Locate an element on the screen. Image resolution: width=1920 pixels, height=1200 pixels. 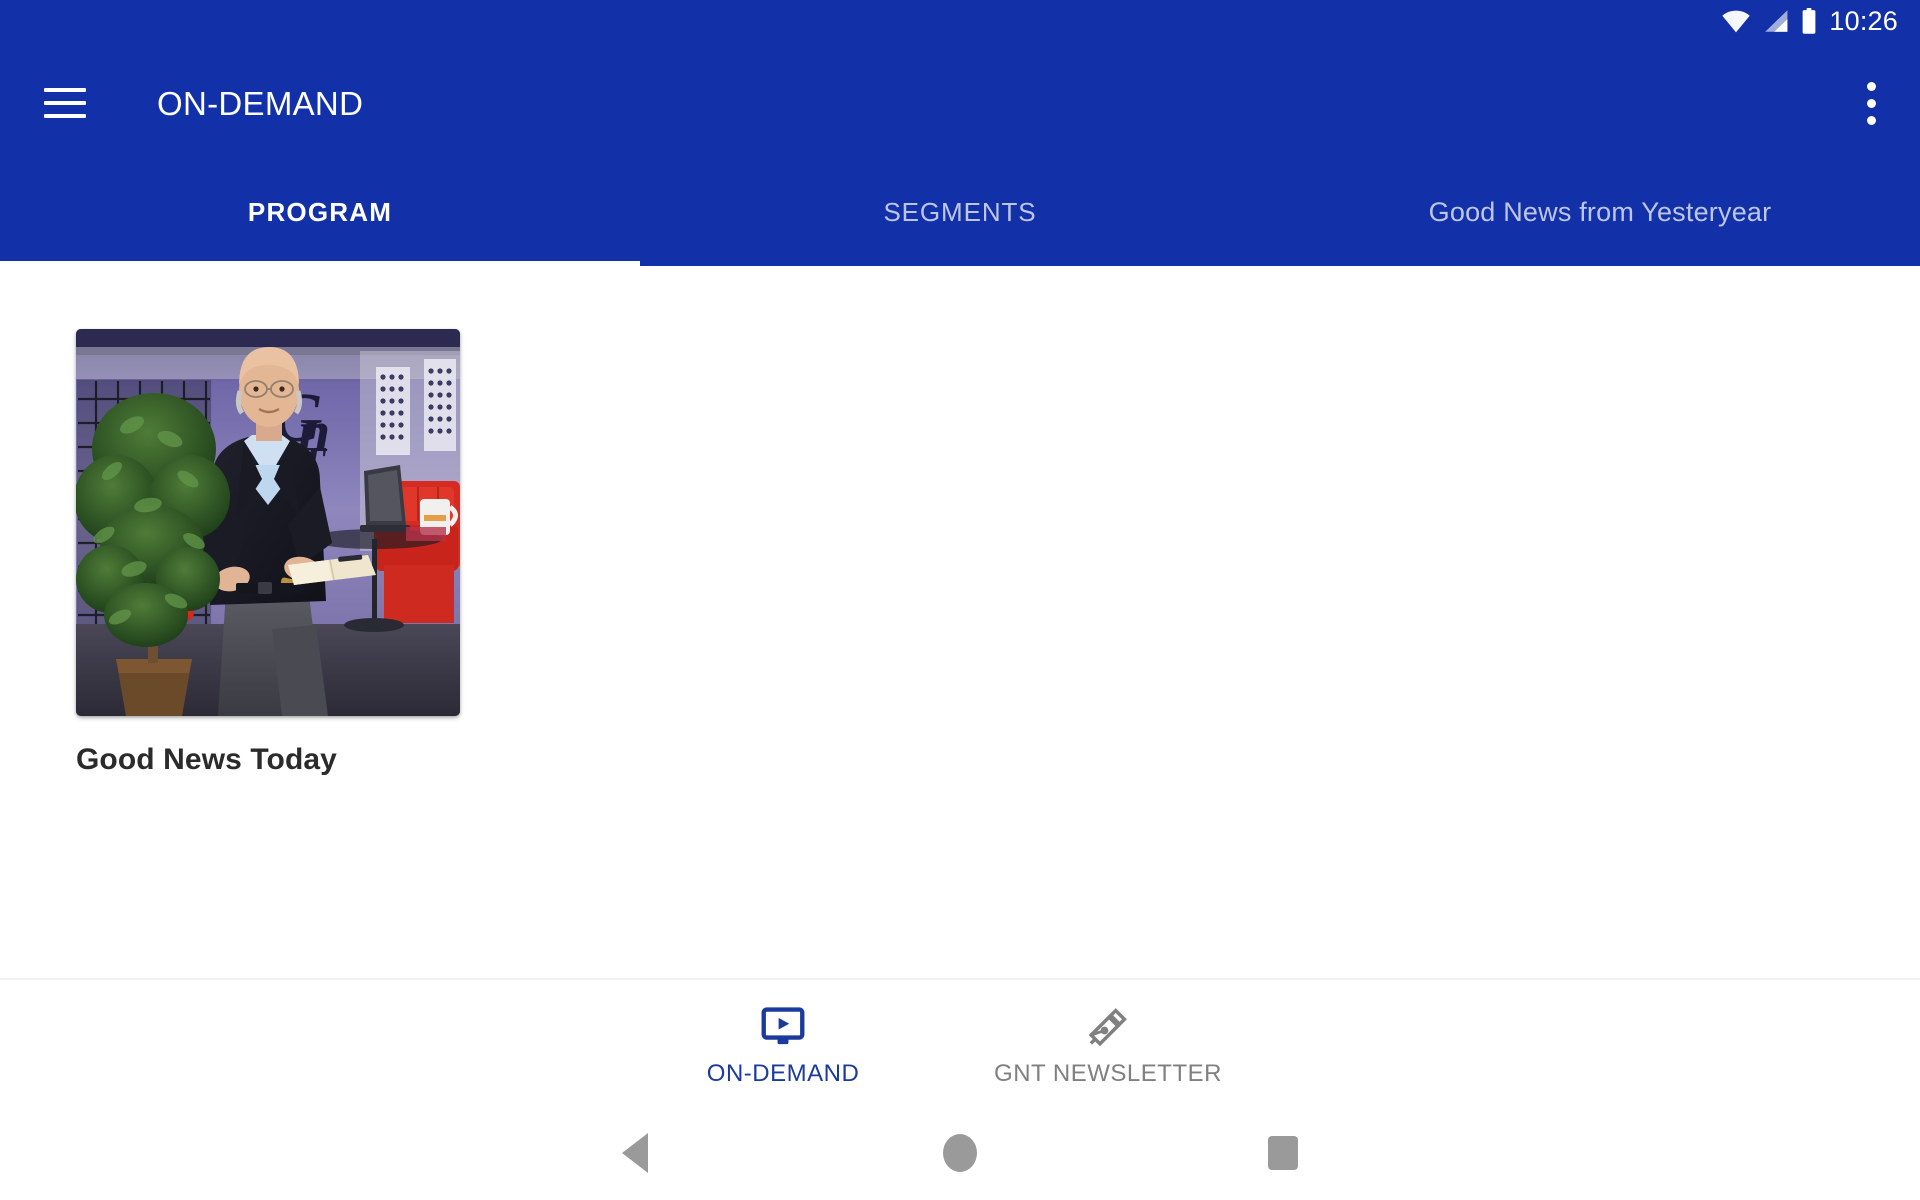
wifi-icon is located at coordinates (1736, 21).